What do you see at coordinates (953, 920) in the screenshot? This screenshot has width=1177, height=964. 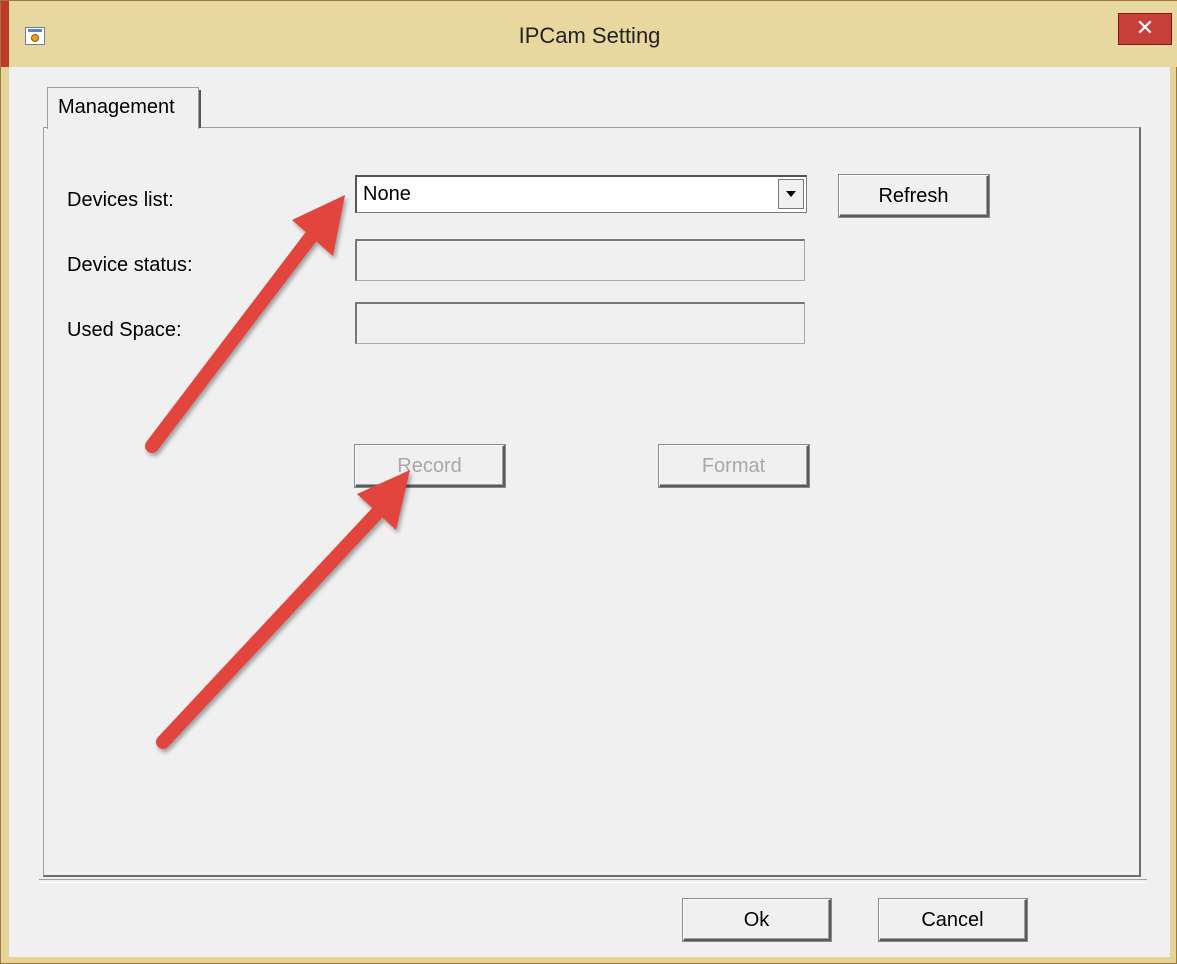 I see `cancel-button: Cancel` at bounding box center [953, 920].